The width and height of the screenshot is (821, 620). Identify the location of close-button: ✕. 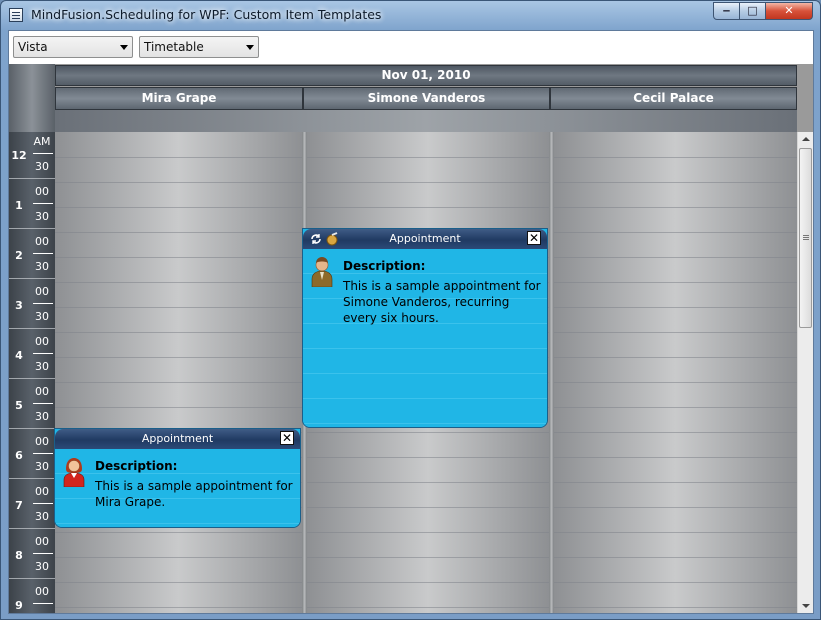
(789, 11).